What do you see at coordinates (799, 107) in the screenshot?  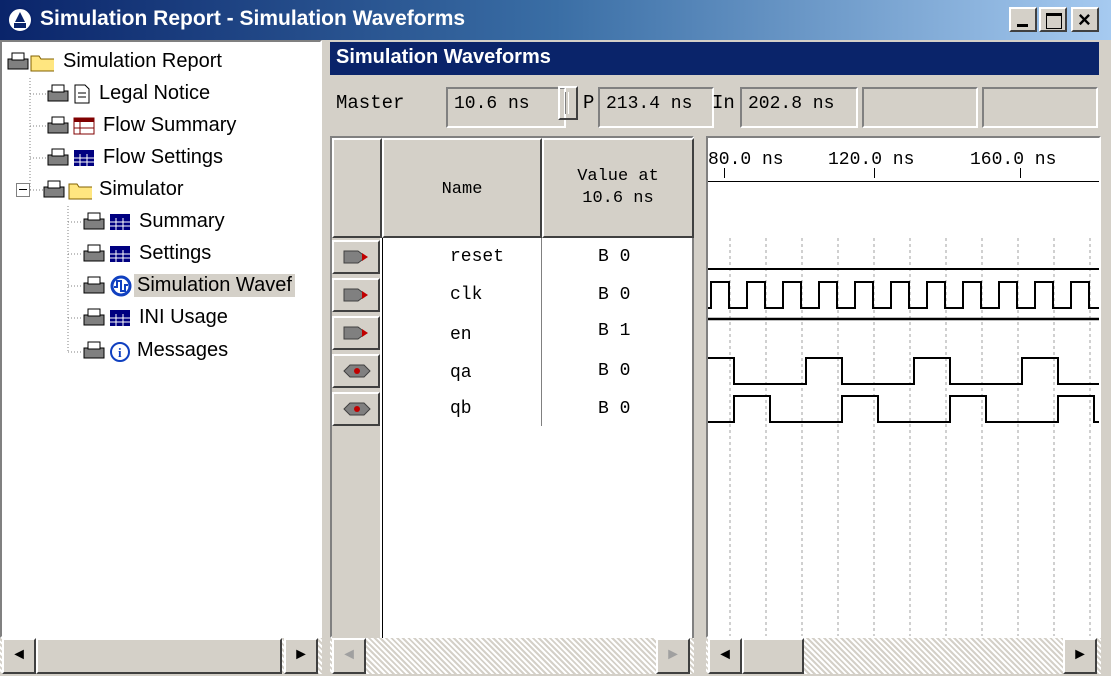 I see `interval-time-field: 202.8 ns` at bounding box center [799, 107].